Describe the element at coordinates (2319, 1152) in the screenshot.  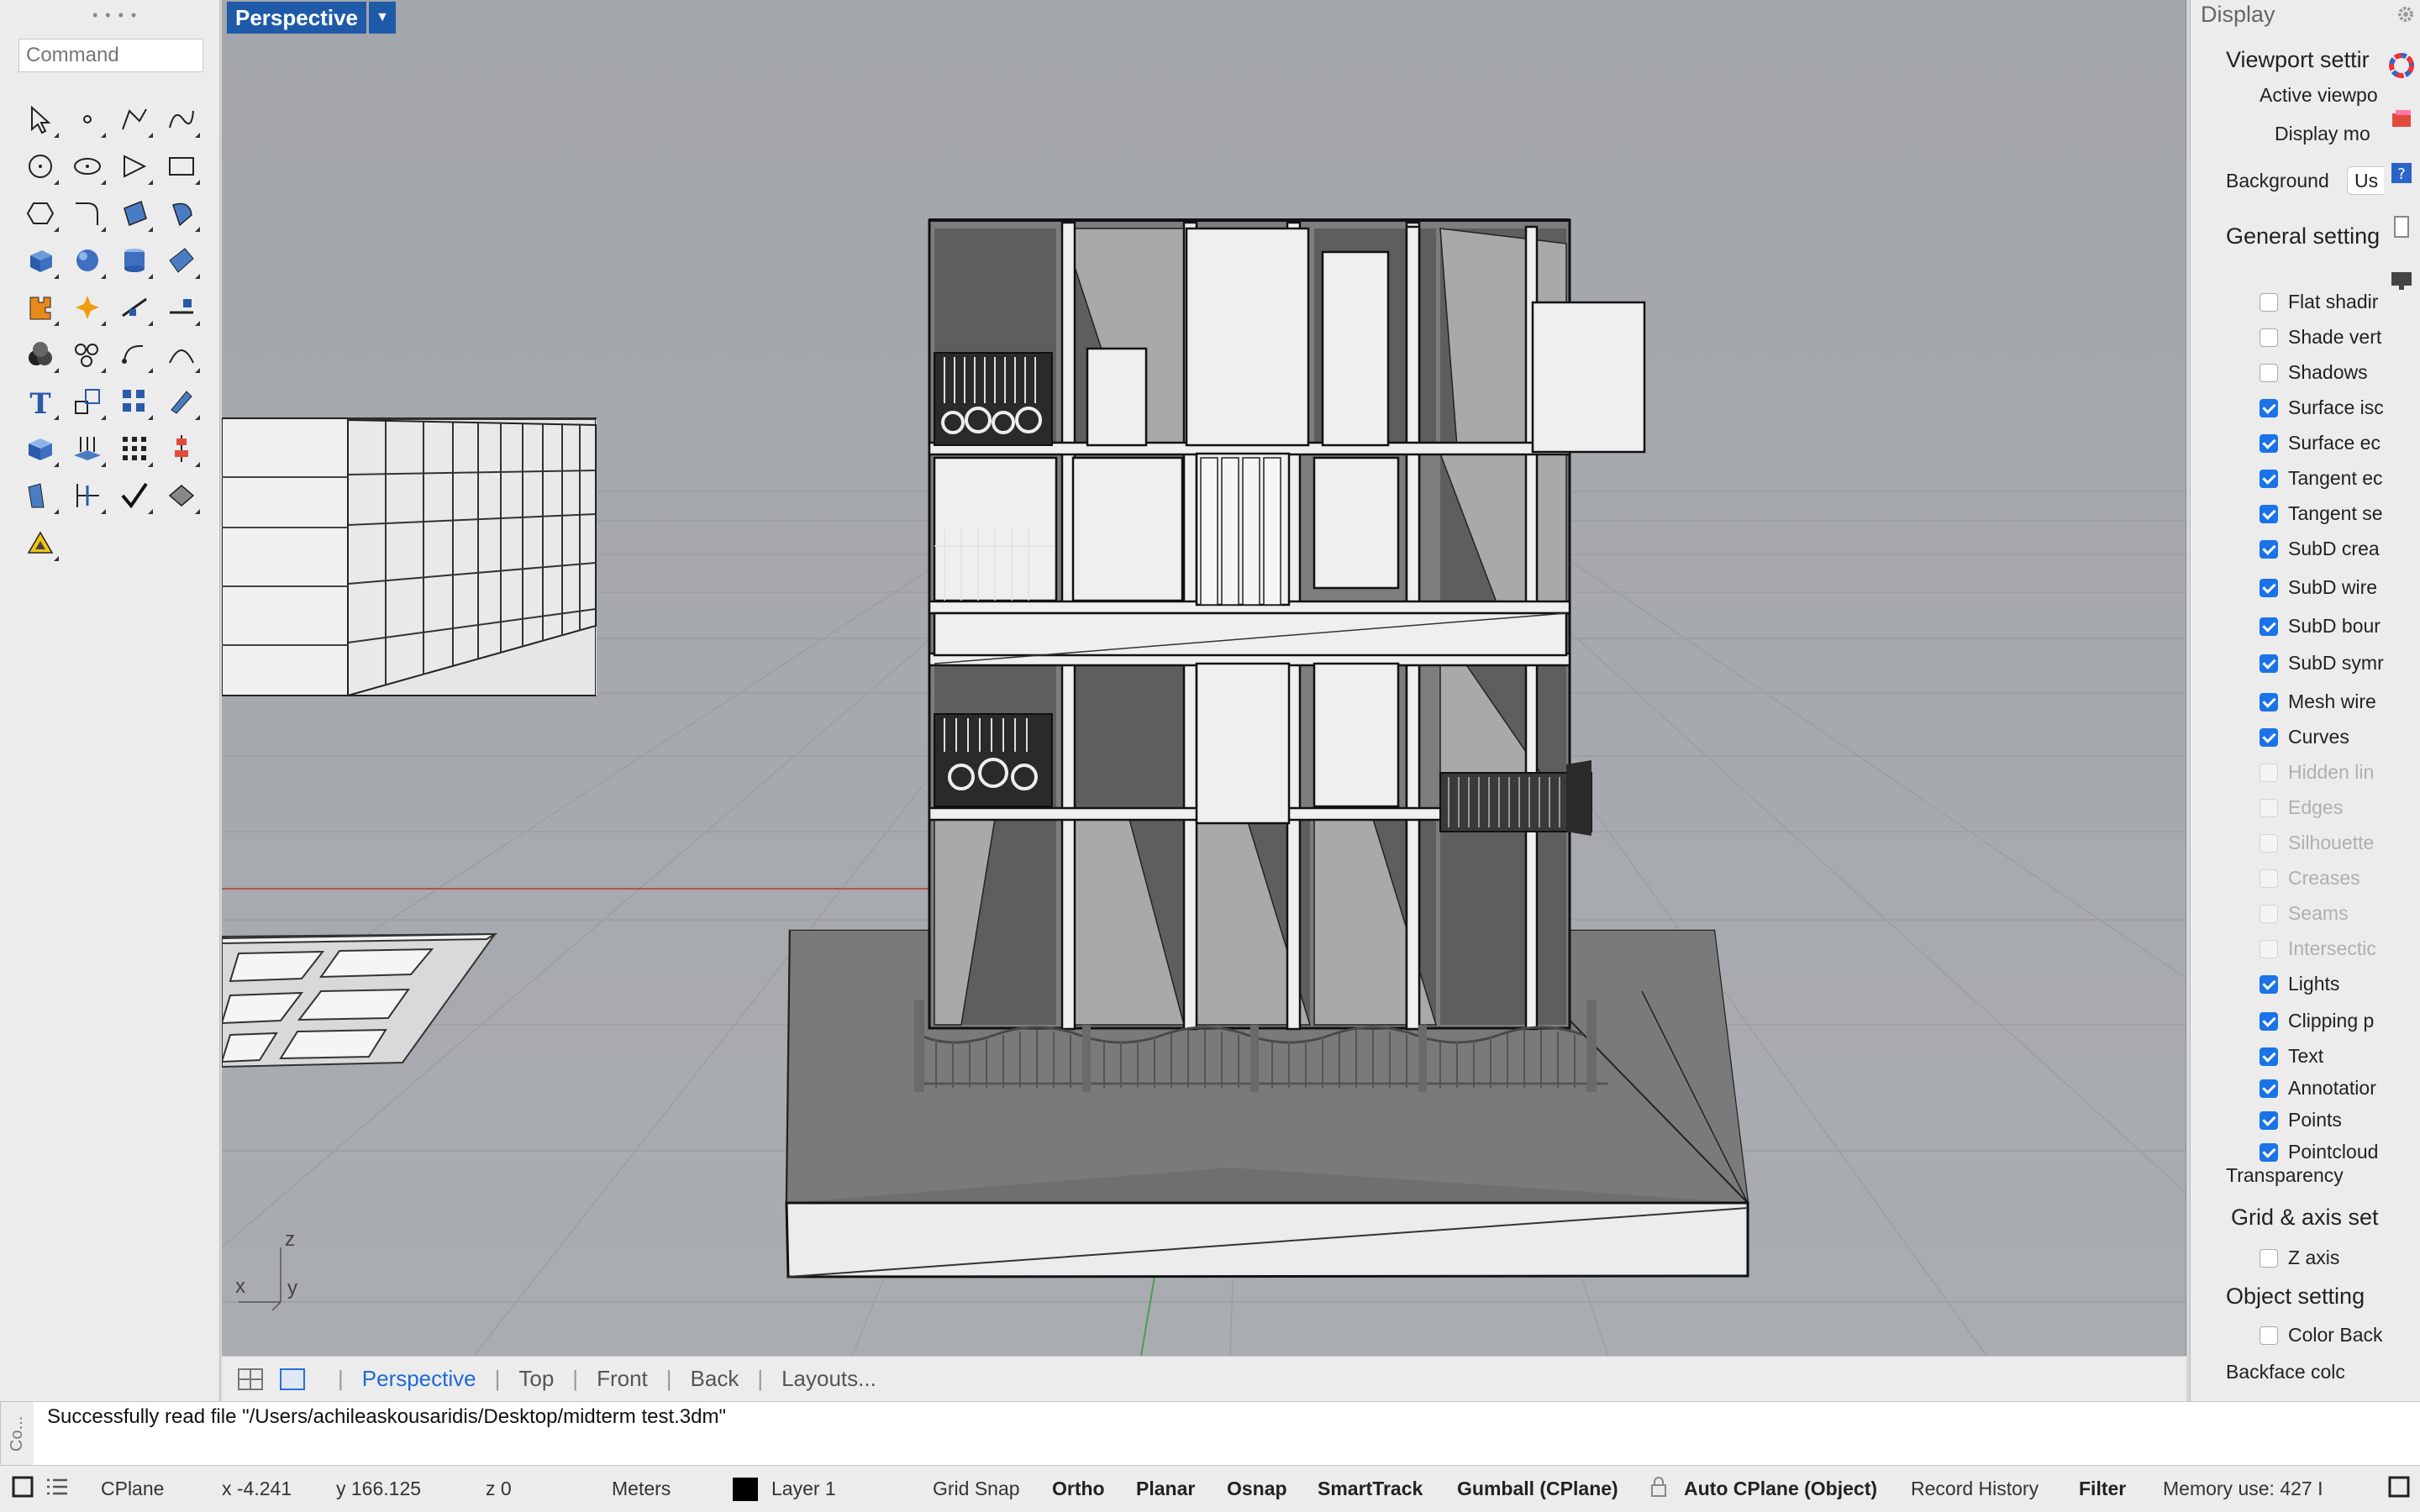
I see `display-checkbox: Pointcloud` at that location.